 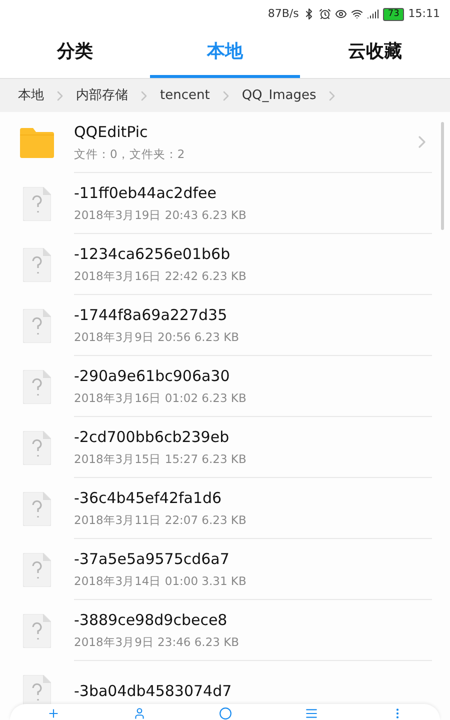 I want to click on list-icon, so click(x=311, y=713).